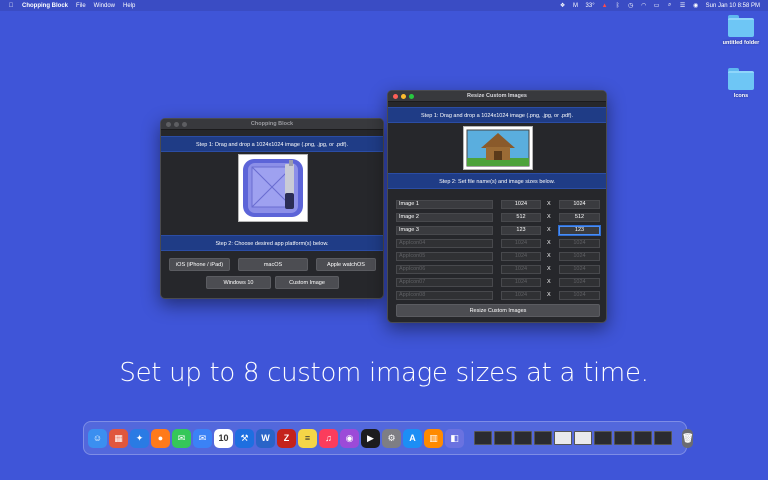  I want to click on name-field: AppIcon06, so click(444, 269).